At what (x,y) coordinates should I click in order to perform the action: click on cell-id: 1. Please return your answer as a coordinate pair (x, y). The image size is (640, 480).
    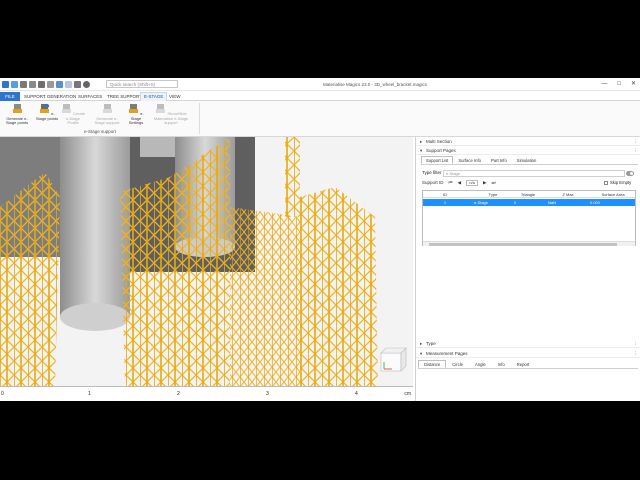
    Looking at the image, I should click on (445, 202).